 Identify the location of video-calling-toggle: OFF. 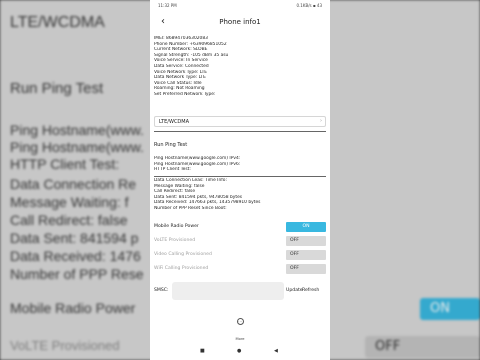
(306, 255).